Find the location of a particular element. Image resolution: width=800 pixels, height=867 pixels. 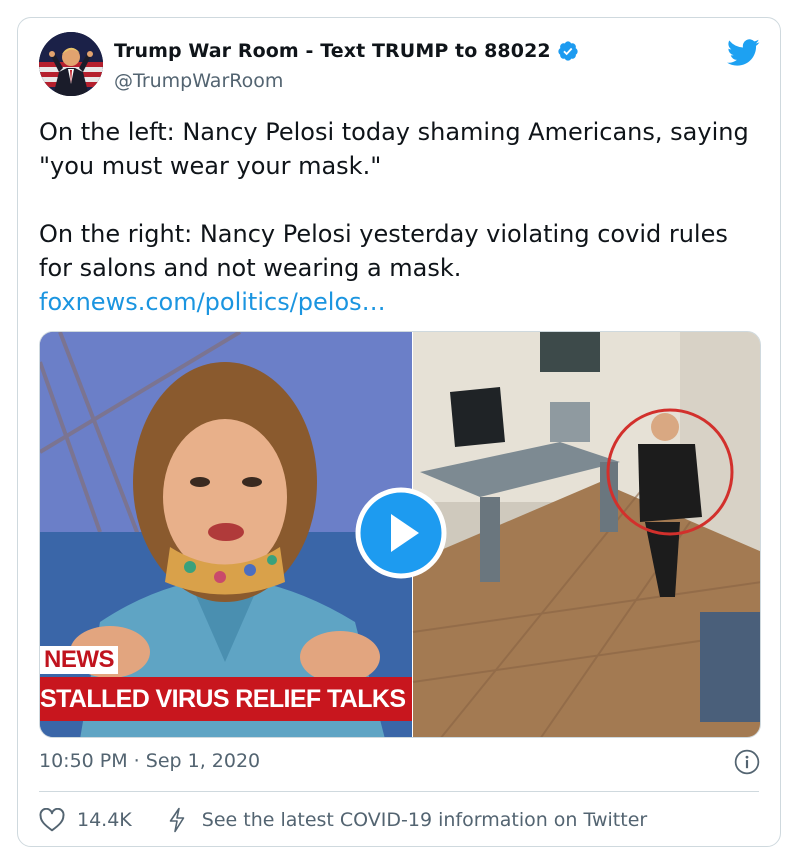

like-count: 14.4K is located at coordinates (104, 820).